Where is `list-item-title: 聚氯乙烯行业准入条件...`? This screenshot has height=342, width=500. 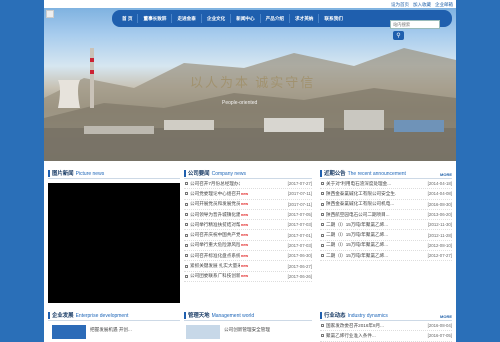 list-item-title: 聚氯乙烯行业准入条件... is located at coordinates (361, 336).